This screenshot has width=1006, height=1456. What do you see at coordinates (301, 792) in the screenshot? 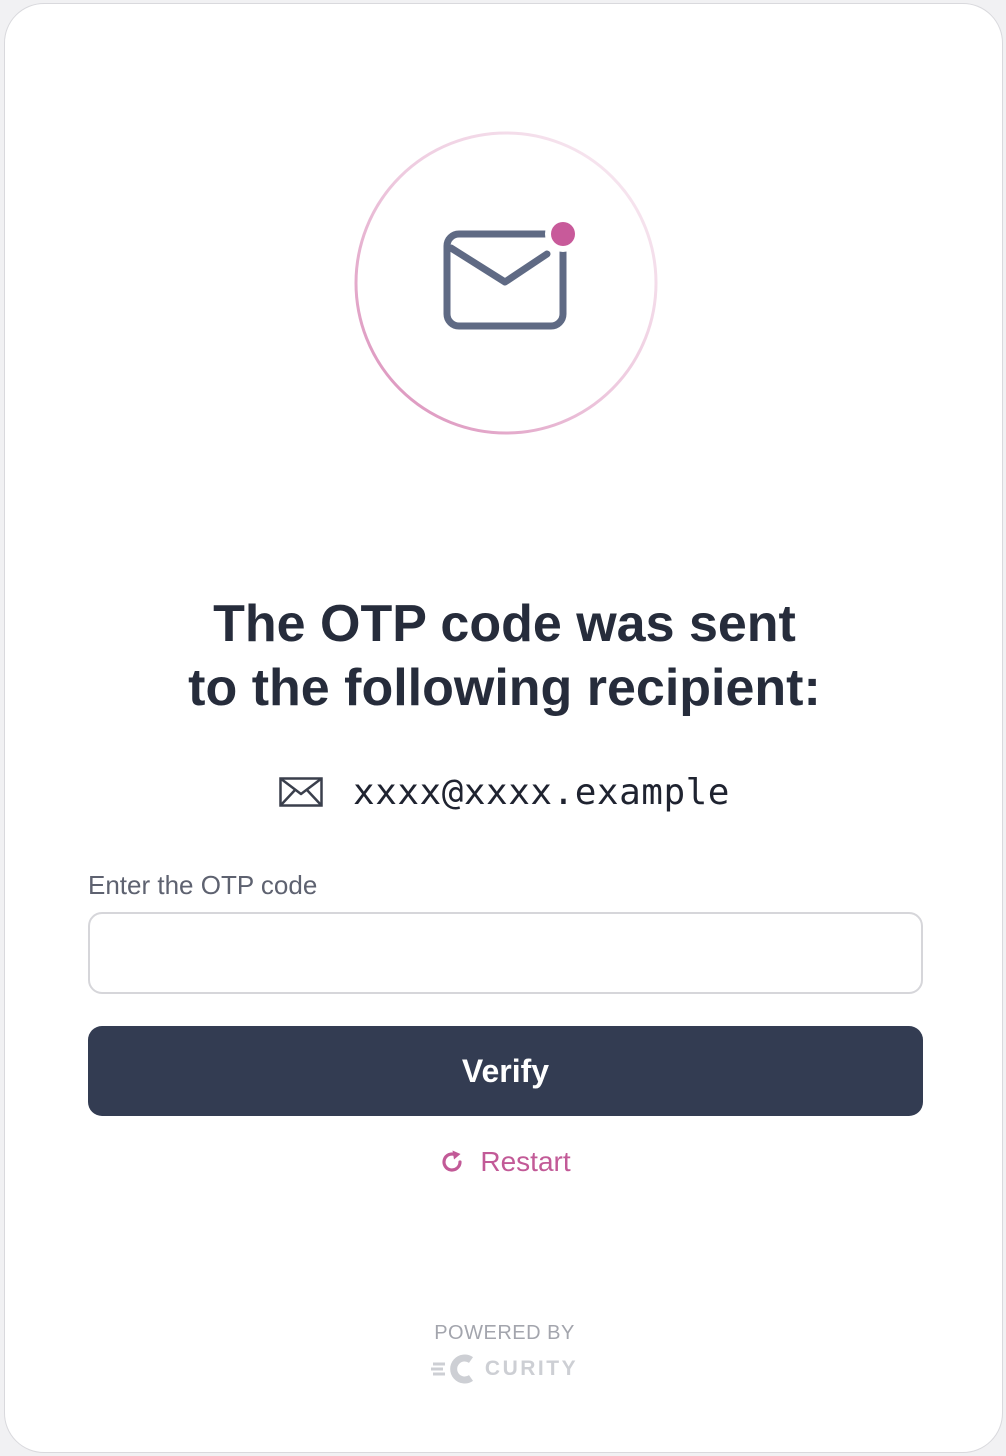
I see `envelope-icon` at bounding box center [301, 792].